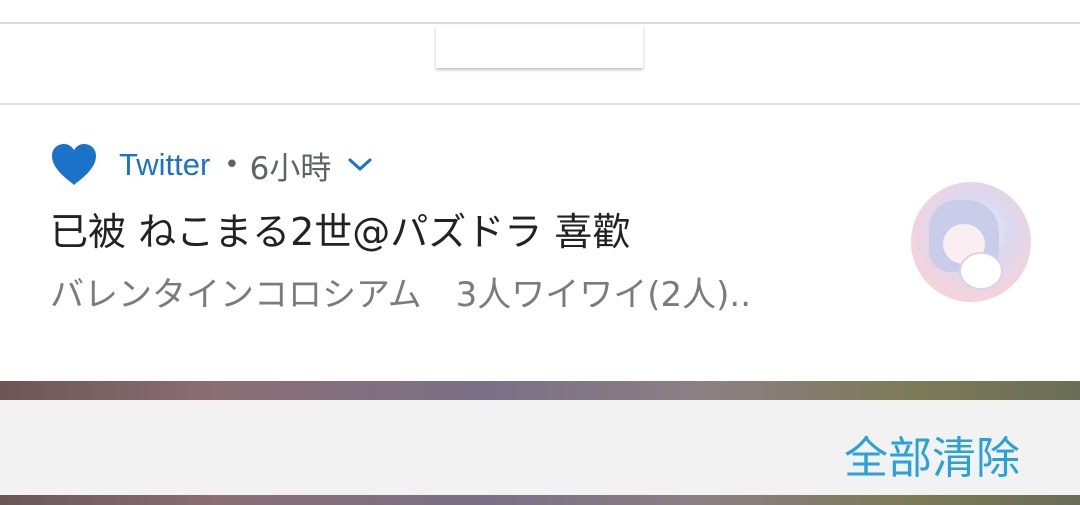 The image size is (1080, 505). What do you see at coordinates (932, 454) in the screenshot?
I see `clear-all-button: 全部清除` at bounding box center [932, 454].